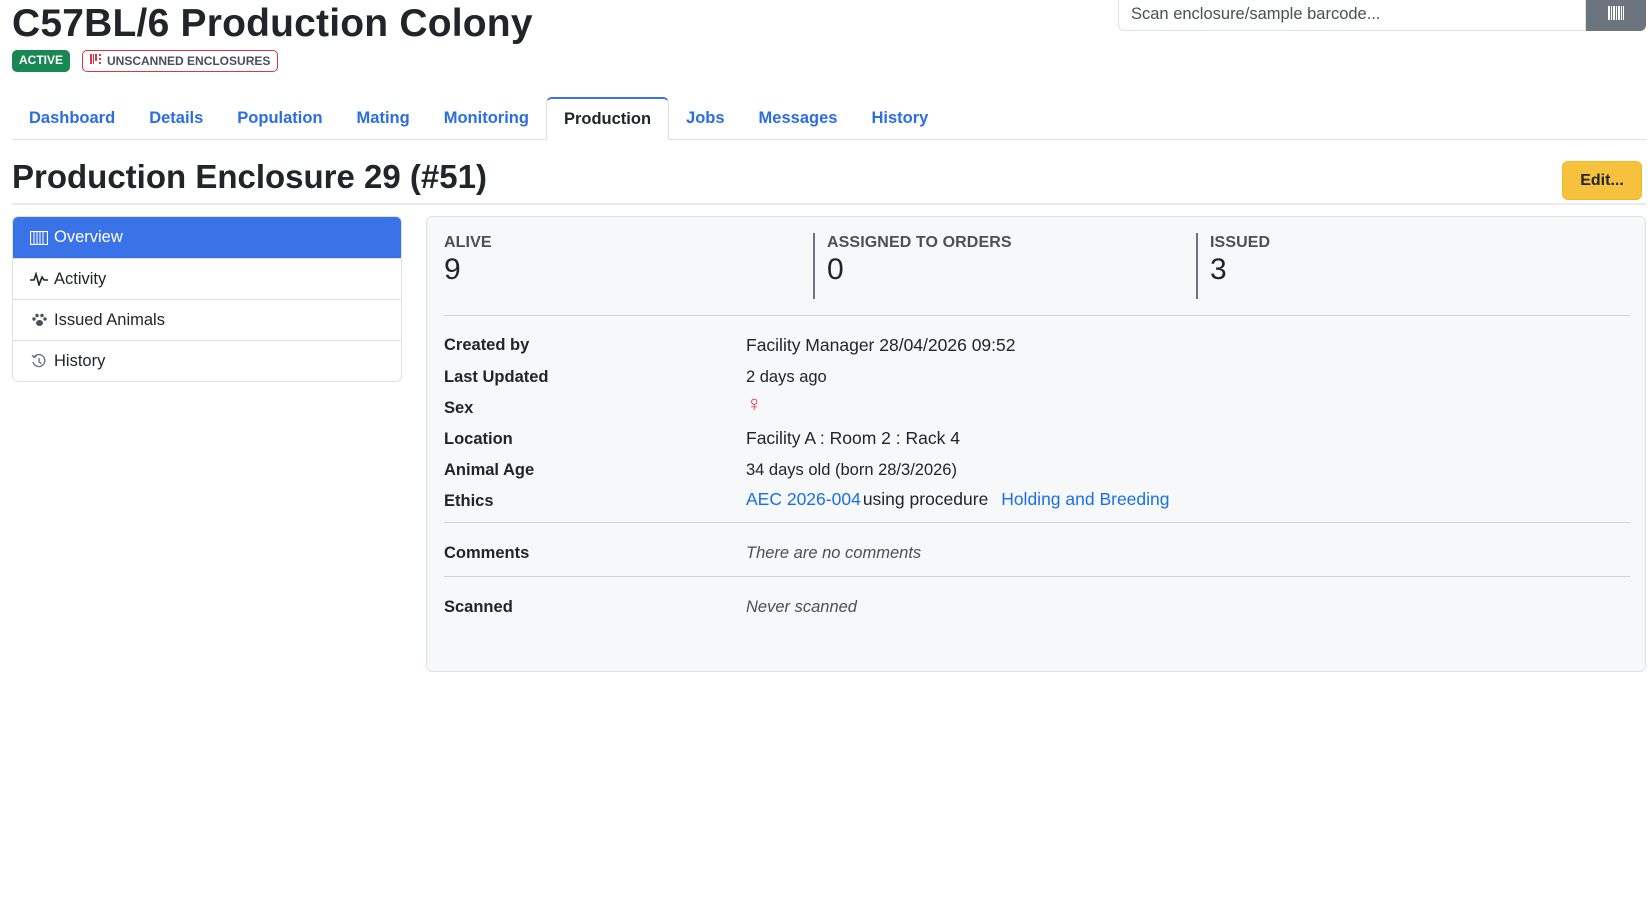 This screenshot has width=1650, height=900. What do you see at coordinates (88, 237) in the screenshot?
I see `sidebar-item-label: Overview` at bounding box center [88, 237].